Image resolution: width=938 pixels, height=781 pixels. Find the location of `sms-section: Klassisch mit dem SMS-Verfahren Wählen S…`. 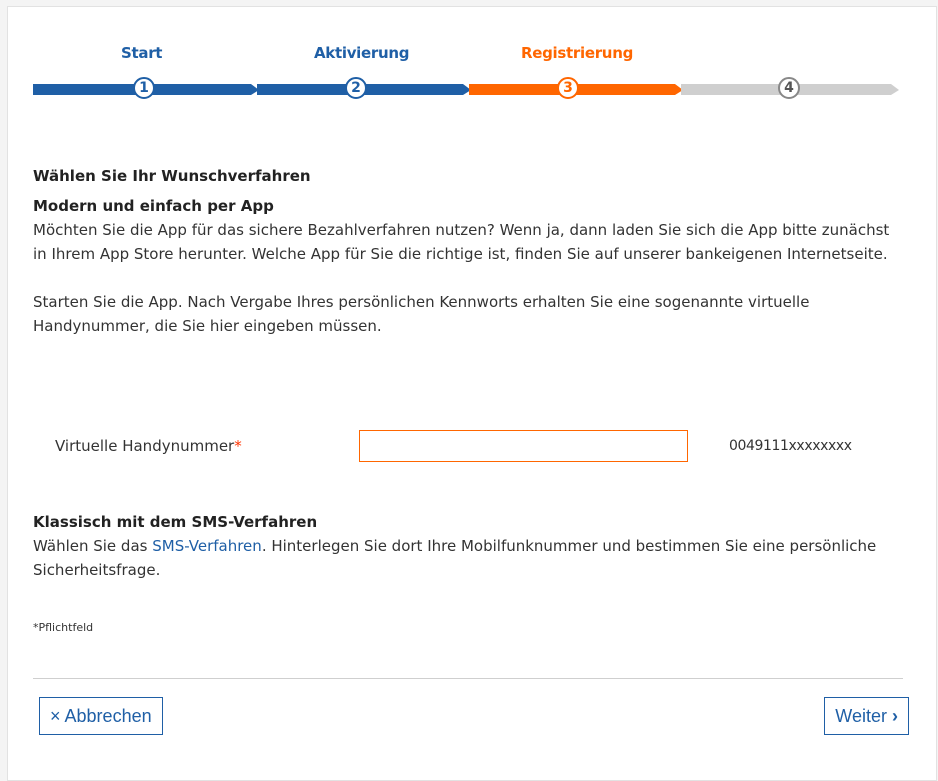

sms-section: Klassisch mit dem SMS-Verfahren Wählen S… is located at coordinates (468, 546).